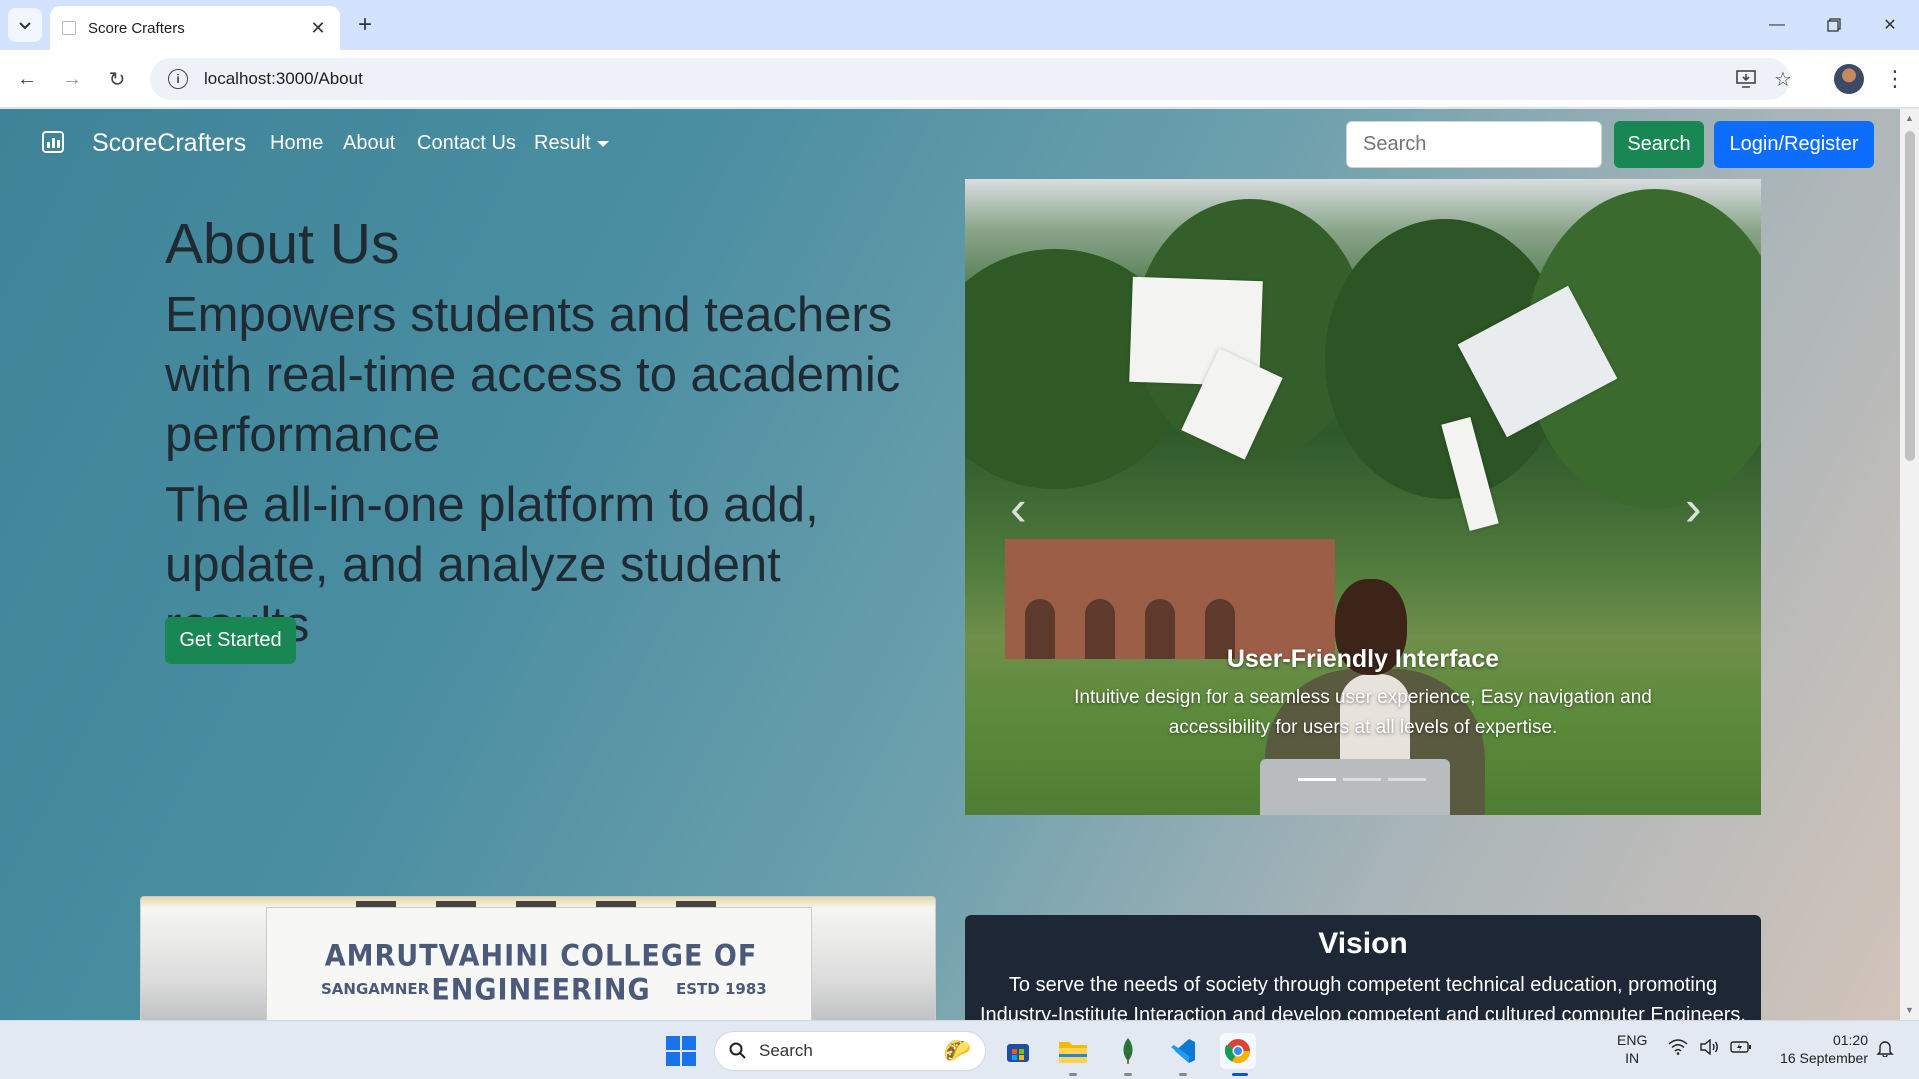 The width and height of the screenshot is (1919, 1079). I want to click on college-estd-text: ESTD 1983, so click(721, 989).